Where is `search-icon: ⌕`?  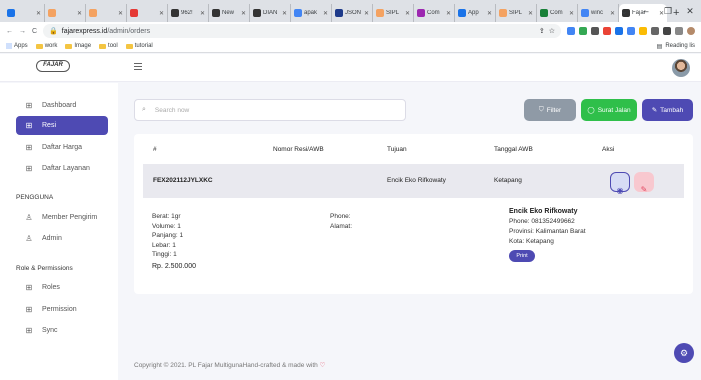
search-icon: ⌕ is located at coordinates (144, 109).